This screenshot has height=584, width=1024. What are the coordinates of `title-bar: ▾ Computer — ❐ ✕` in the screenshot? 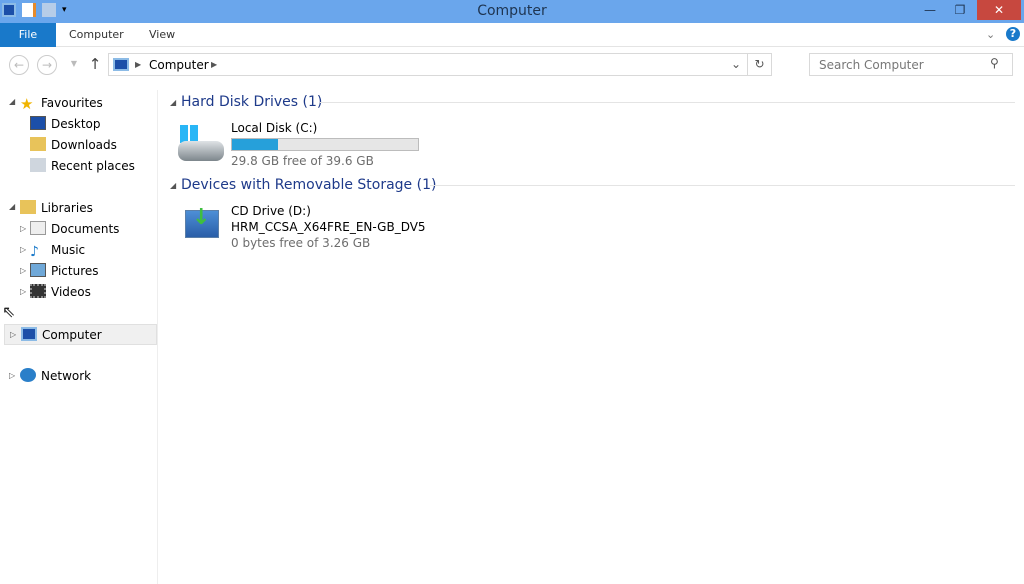 It's located at (512, 11).